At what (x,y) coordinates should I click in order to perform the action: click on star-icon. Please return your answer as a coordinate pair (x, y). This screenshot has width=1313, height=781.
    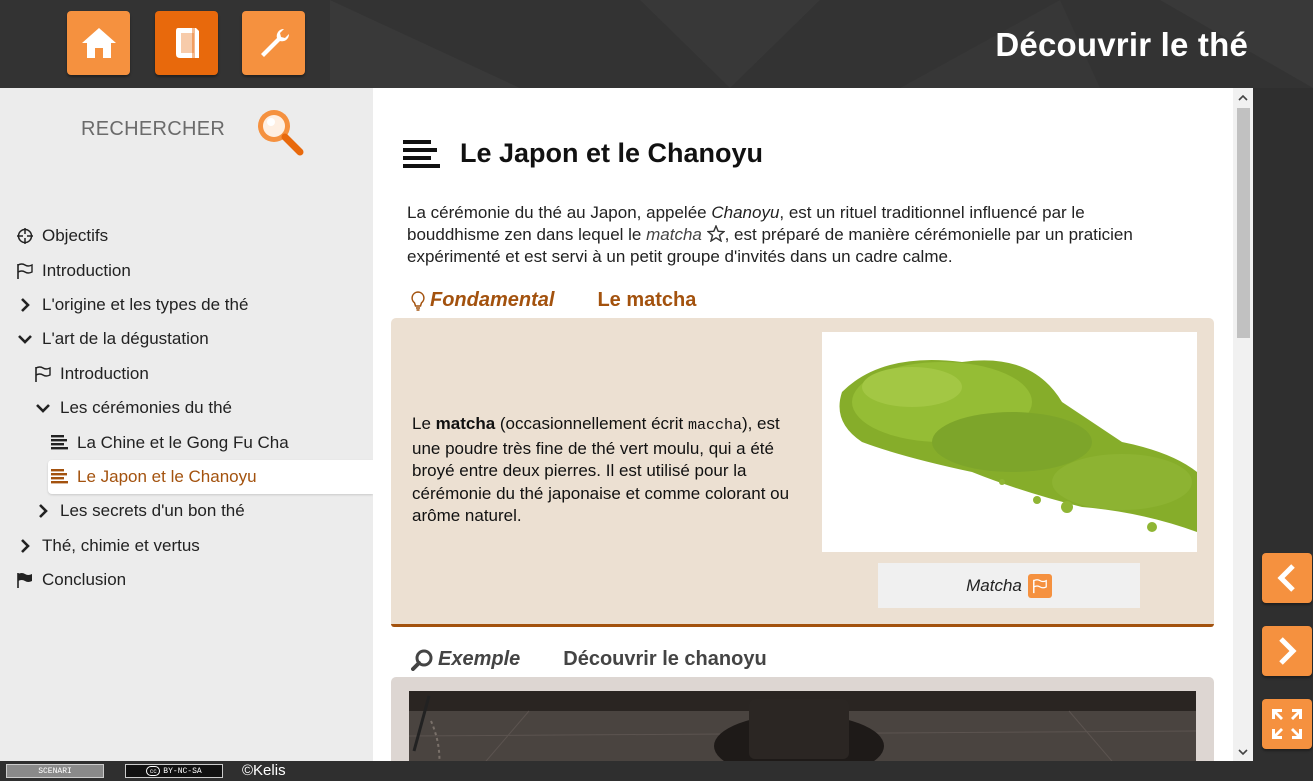
    Looking at the image, I should click on (715, 233).